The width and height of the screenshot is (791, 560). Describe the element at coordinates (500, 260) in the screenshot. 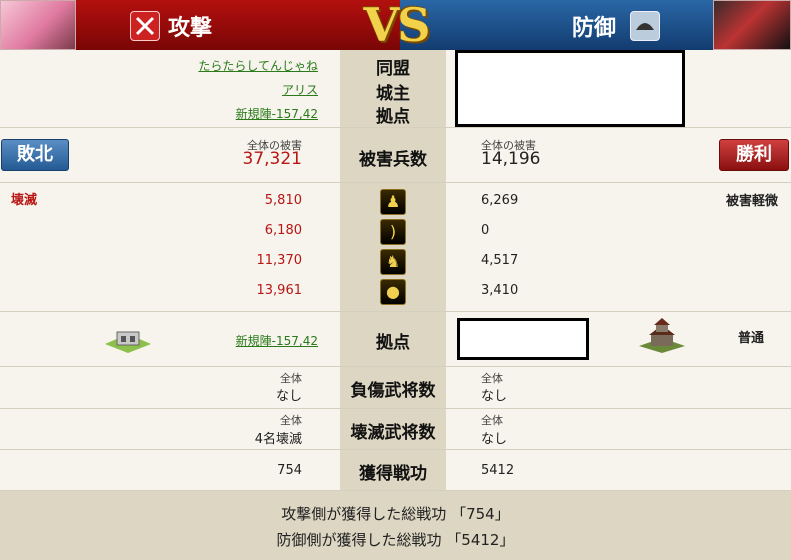

I see `defender-unit-loss: 4,517` at that location.